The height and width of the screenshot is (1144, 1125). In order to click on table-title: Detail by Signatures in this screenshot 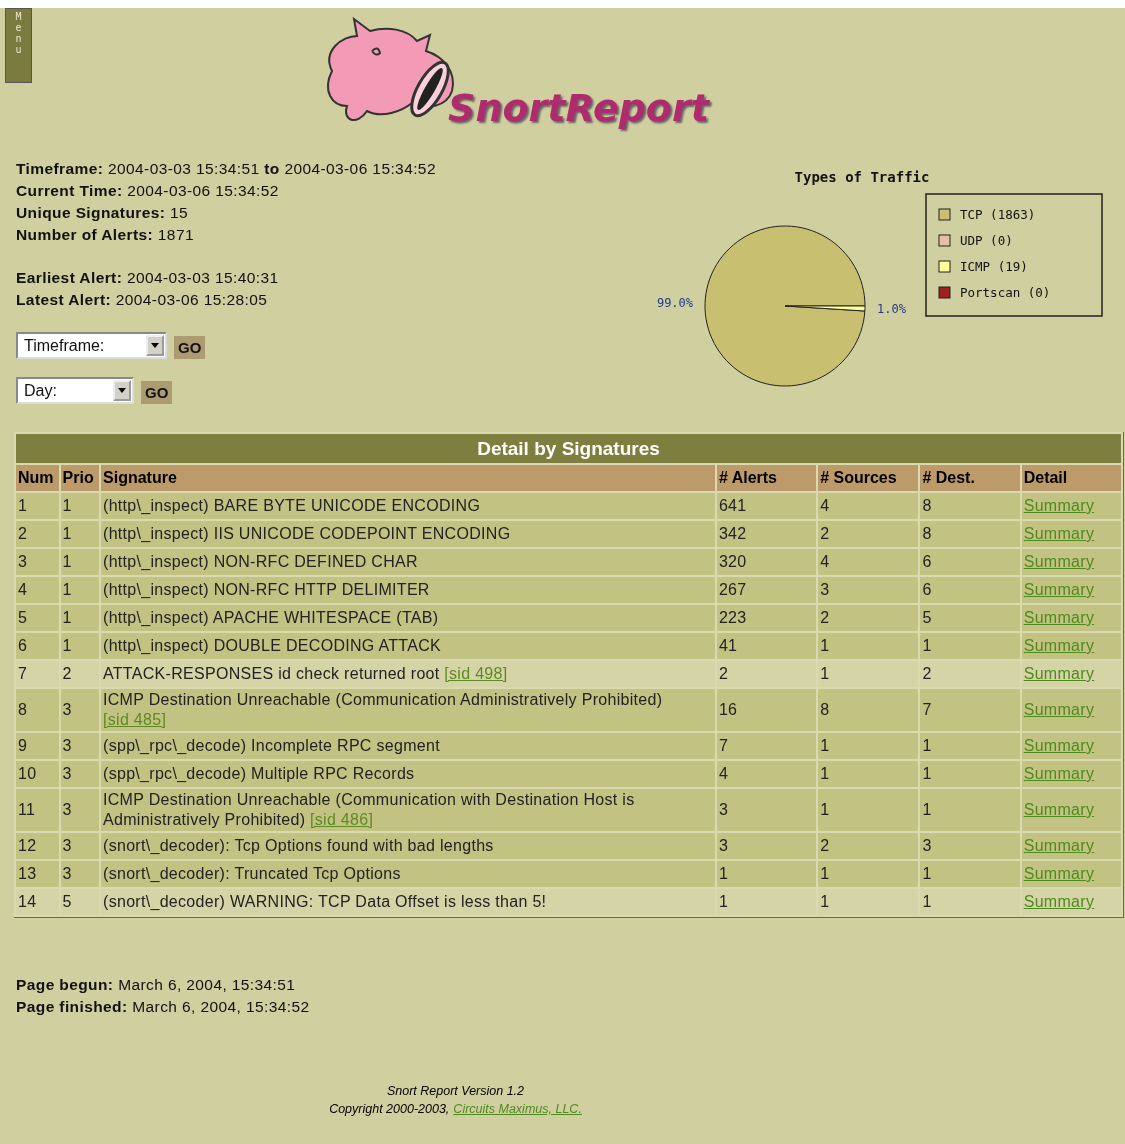, I will do `click(568, 448)`.